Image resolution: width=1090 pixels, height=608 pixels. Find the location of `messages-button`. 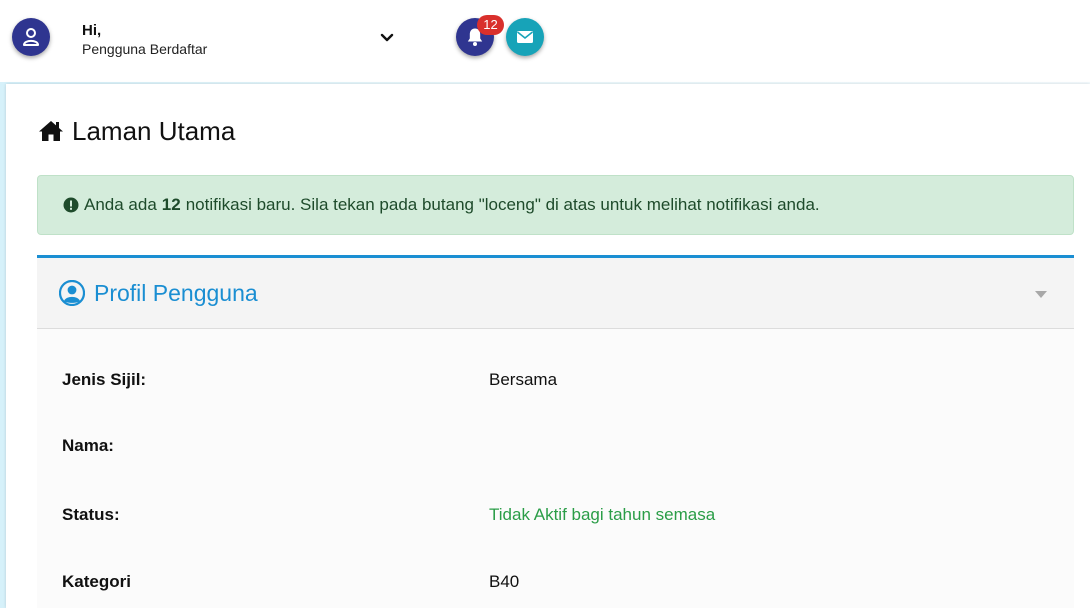

messages-button is located at coordinates (525, 37).